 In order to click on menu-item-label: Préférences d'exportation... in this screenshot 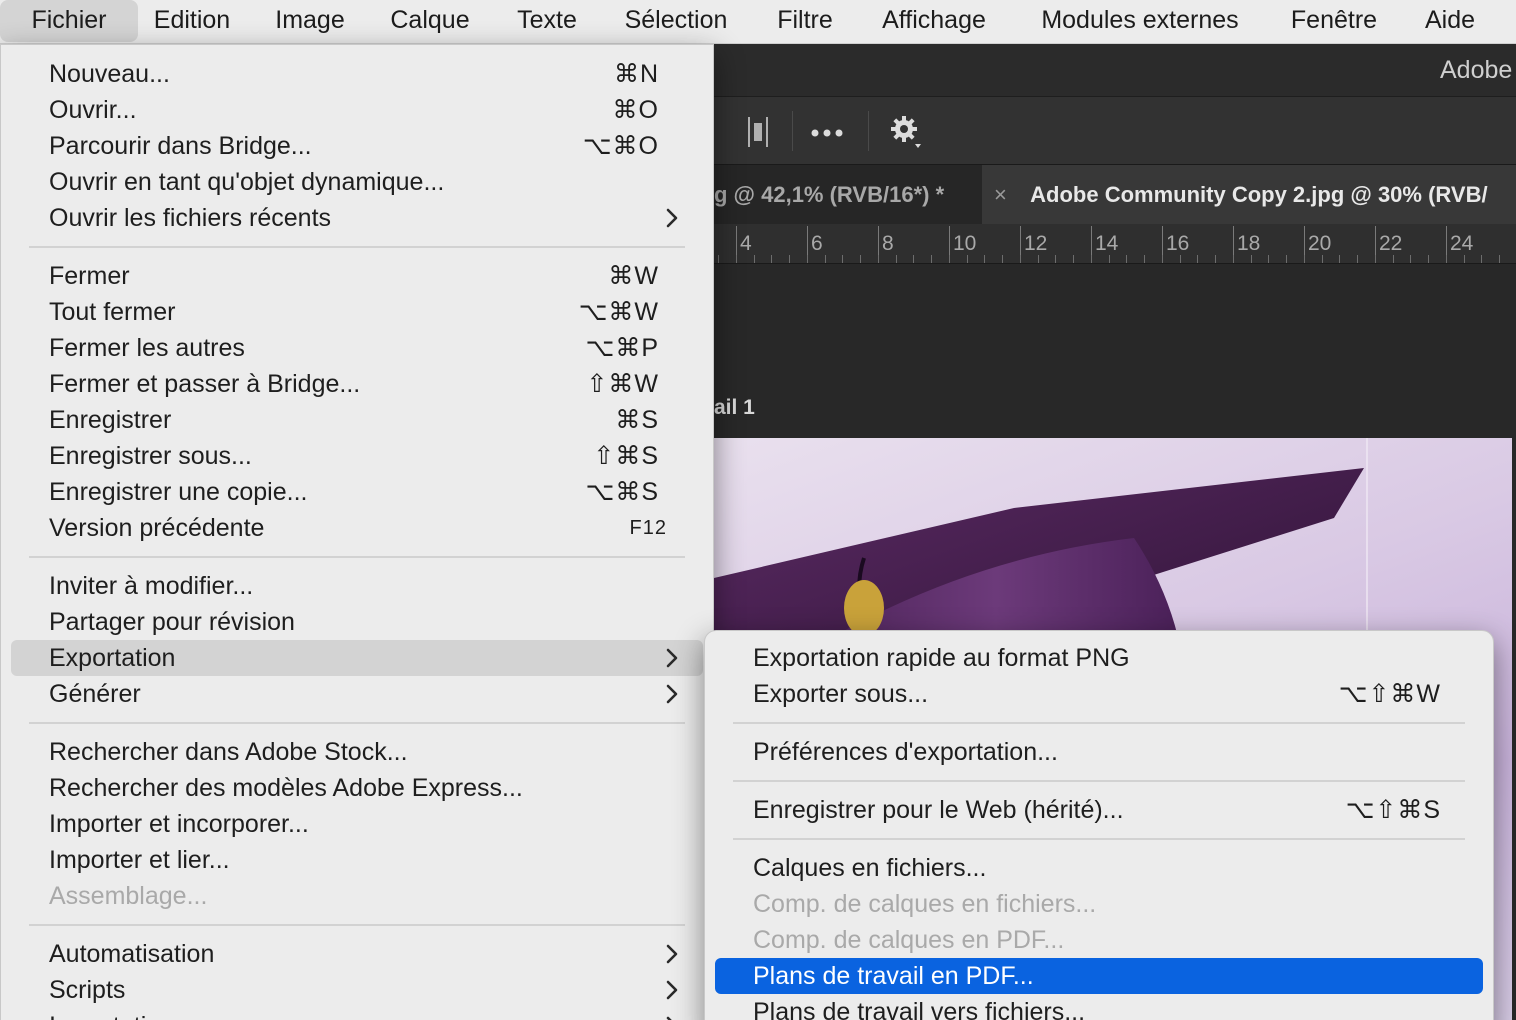, I will do `click(905, 752)`.